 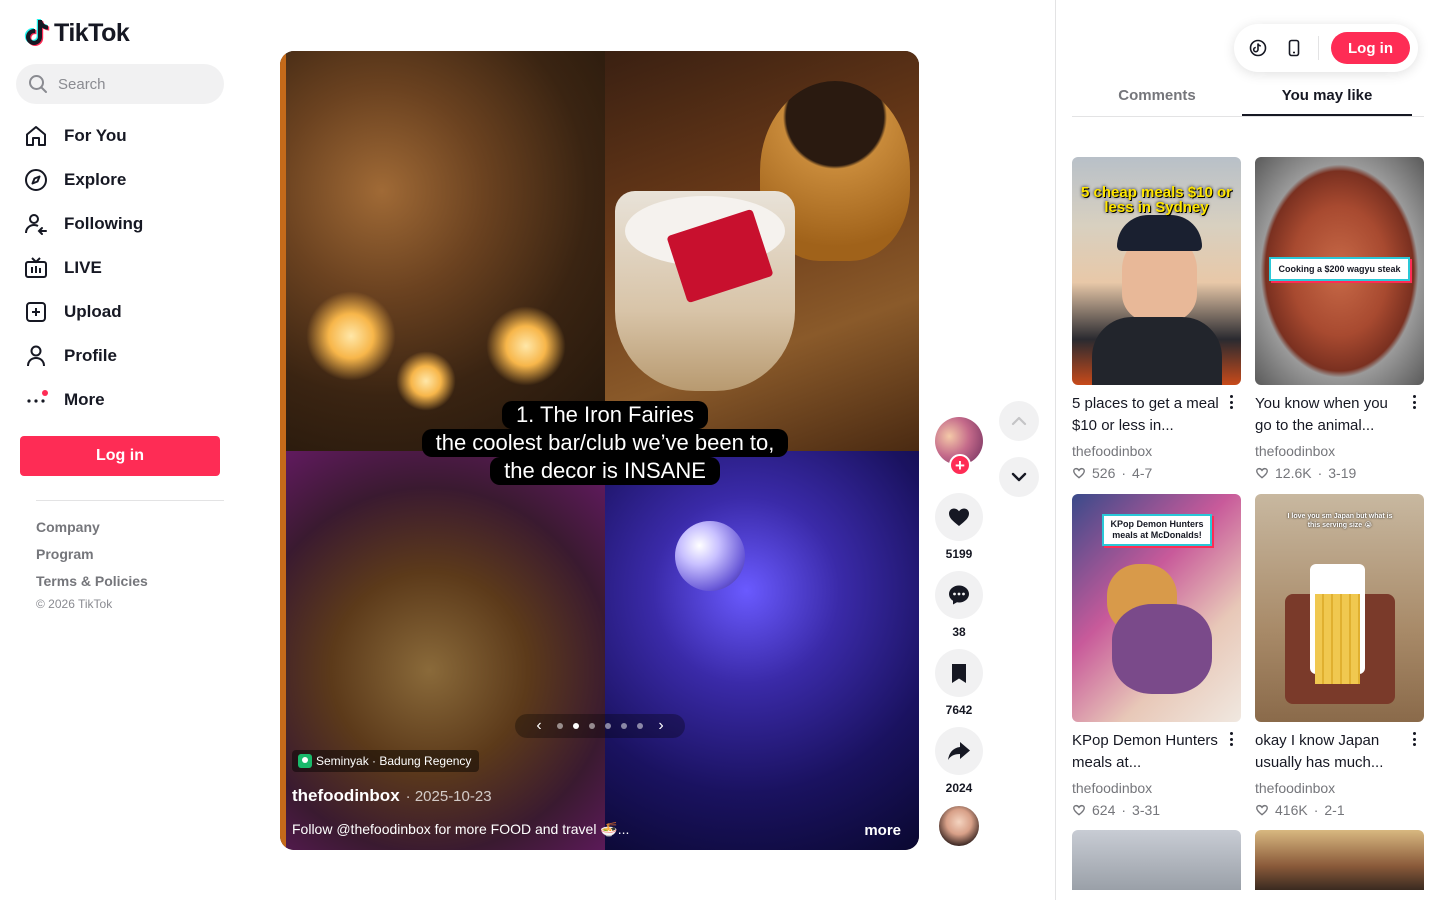 I want to click on next-video-button, so click(x=1019, y=477).